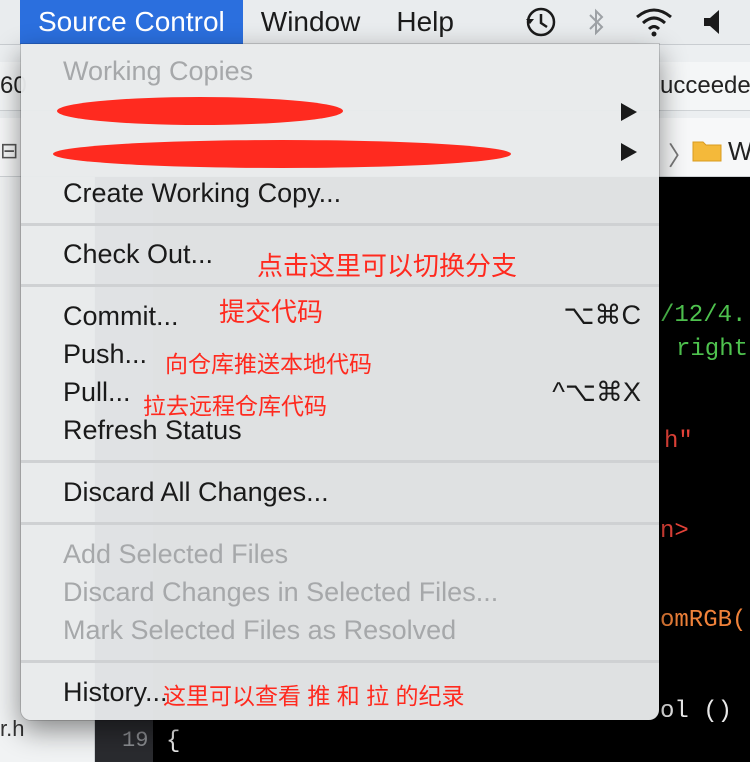  I want to click on code-line-5: omRGB(, so click(703, 620).